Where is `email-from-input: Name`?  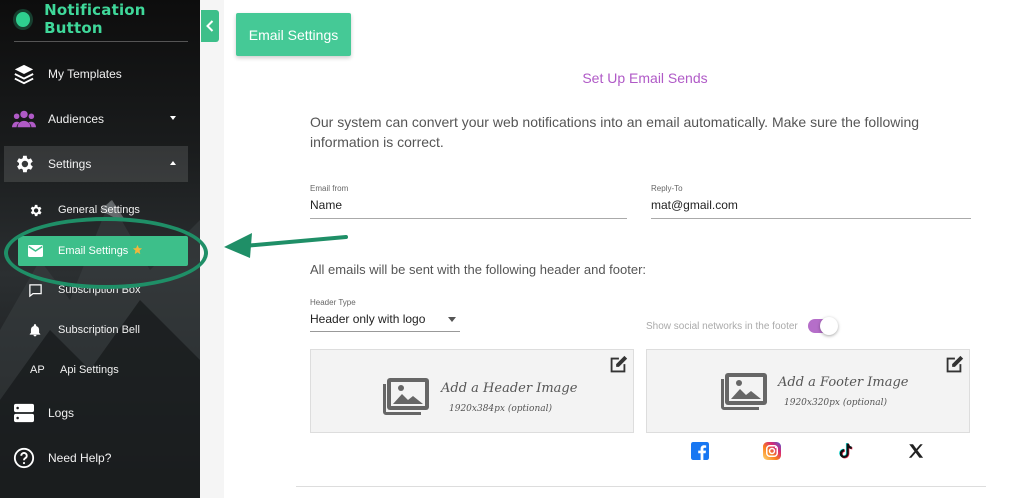 email-from-input: Name is located at coordinates (468, 208).